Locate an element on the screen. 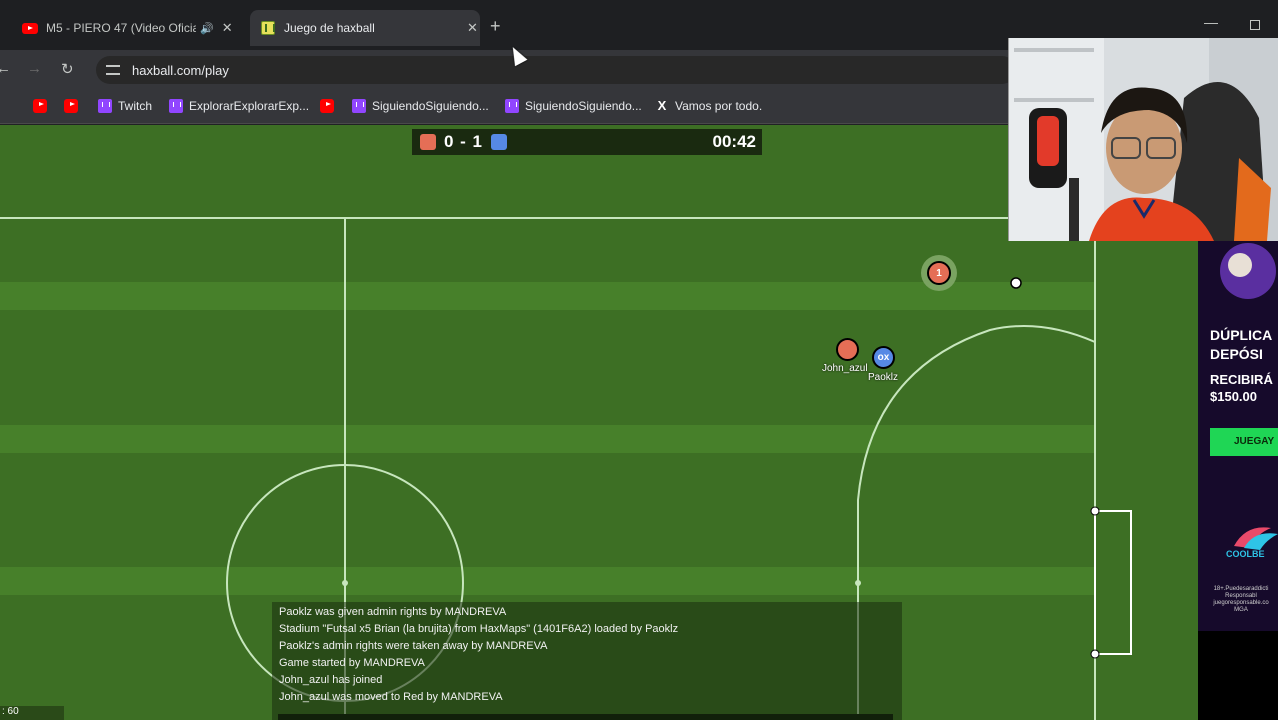 This screenshot has height=720, width=1278. restore-window-icon is located at coordinates (1255, 25).